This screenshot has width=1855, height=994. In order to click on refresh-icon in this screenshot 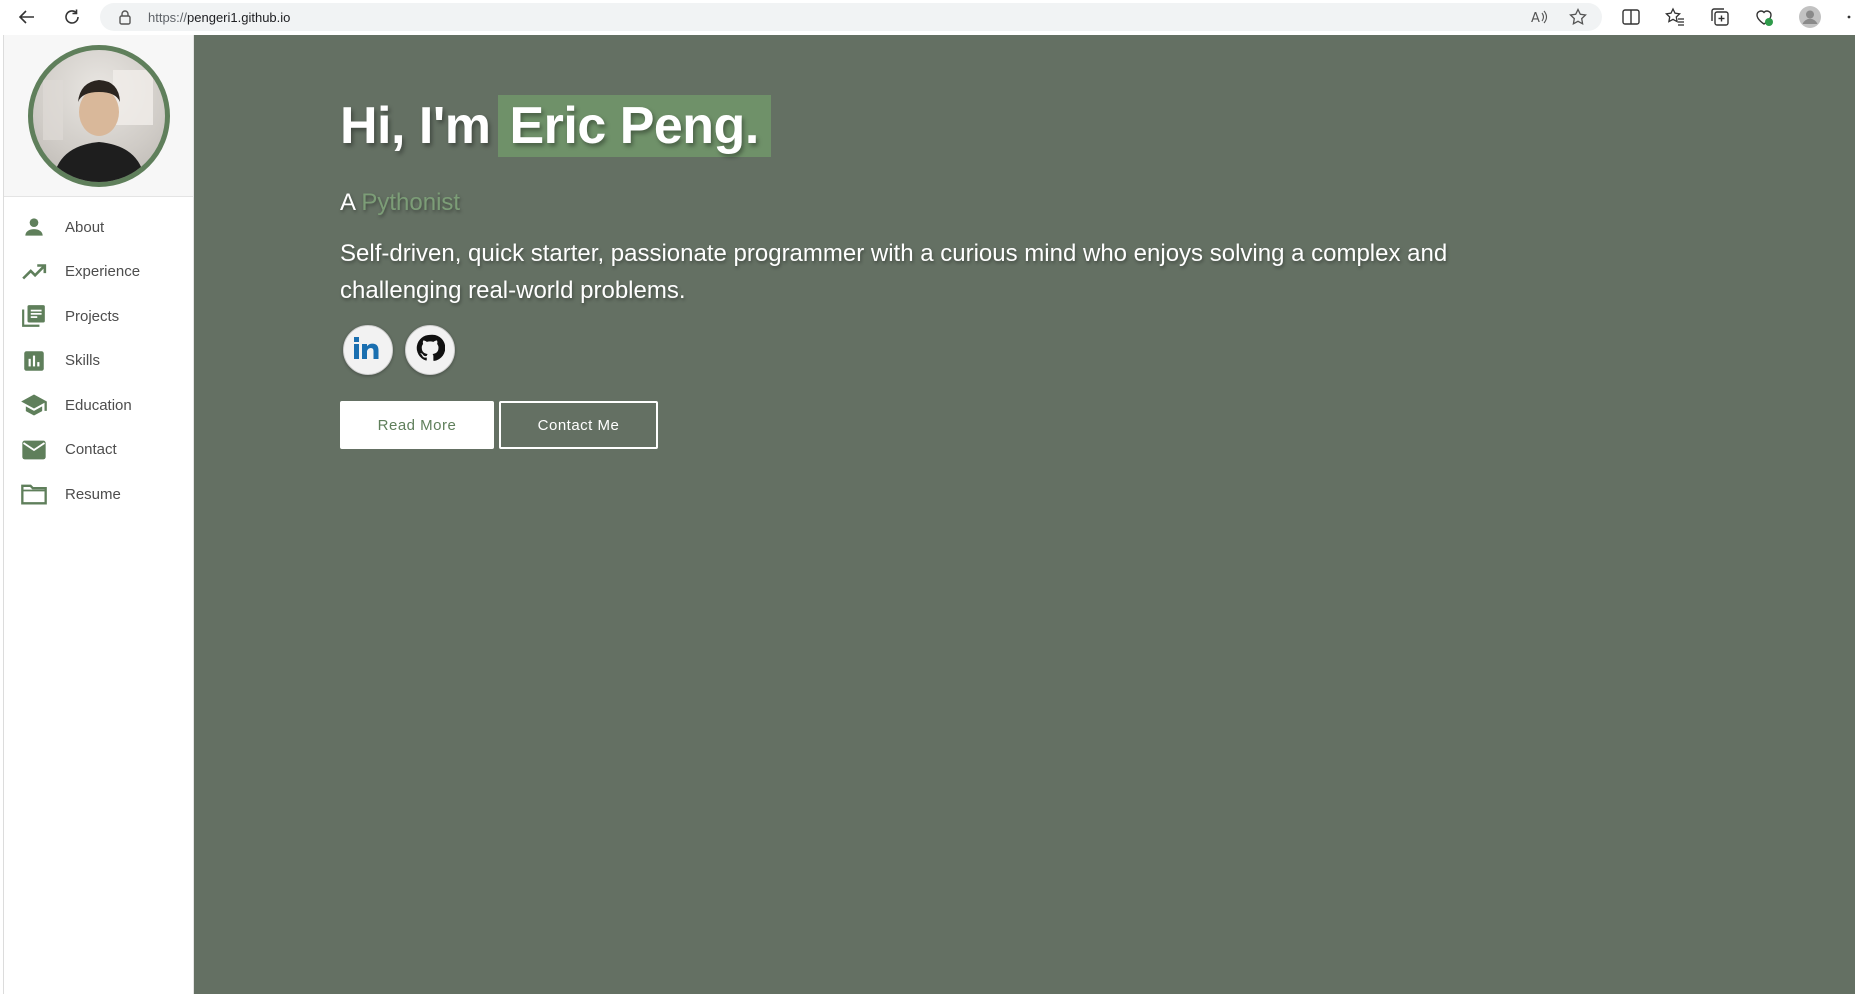, I will do `click(72, 17)`.